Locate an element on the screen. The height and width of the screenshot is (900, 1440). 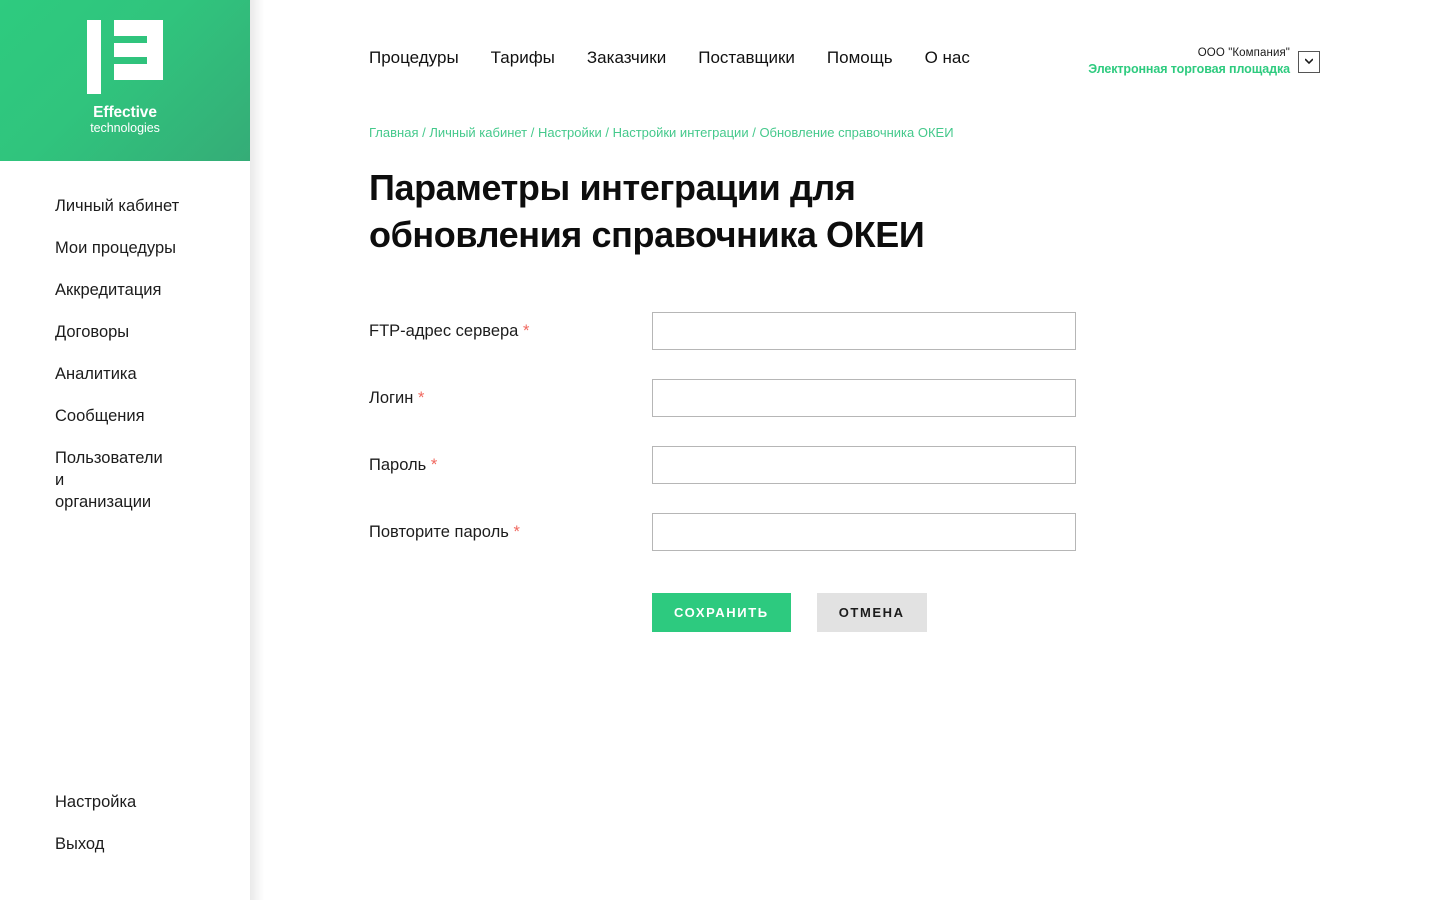
nav-item-customers: Заказчики is located at coordinates (626, 58).